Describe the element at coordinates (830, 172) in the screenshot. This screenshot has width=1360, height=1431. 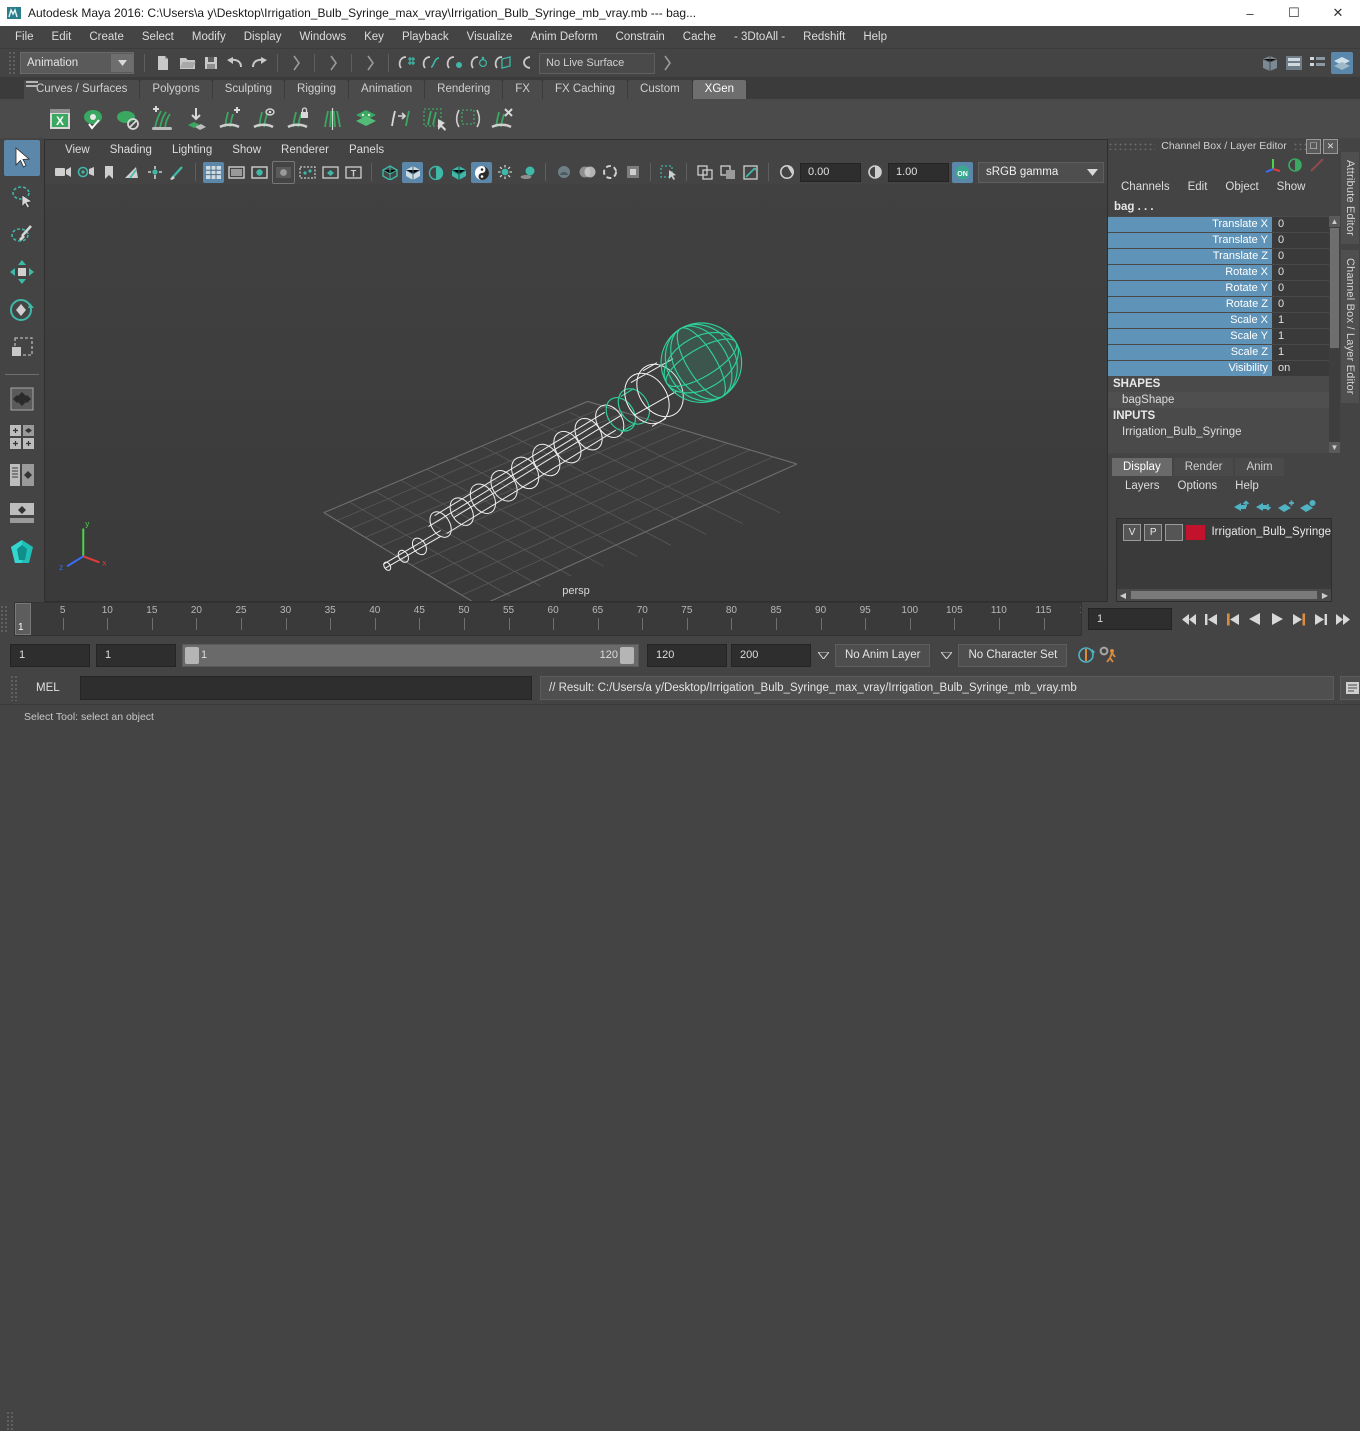
I see `exposure-field: 0.00` at that location.